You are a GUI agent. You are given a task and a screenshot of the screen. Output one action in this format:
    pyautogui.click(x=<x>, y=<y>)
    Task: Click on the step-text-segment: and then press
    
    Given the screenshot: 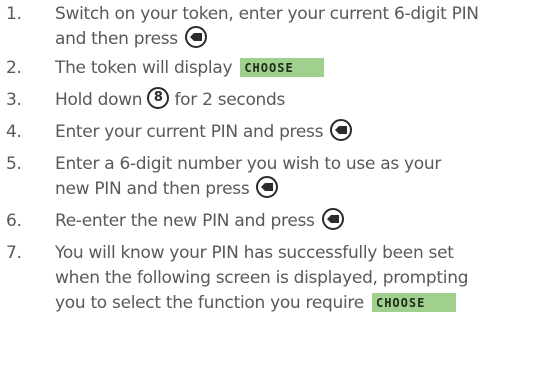 What is the action you would take?
    pyautogui.click(x=116, y=39)
    